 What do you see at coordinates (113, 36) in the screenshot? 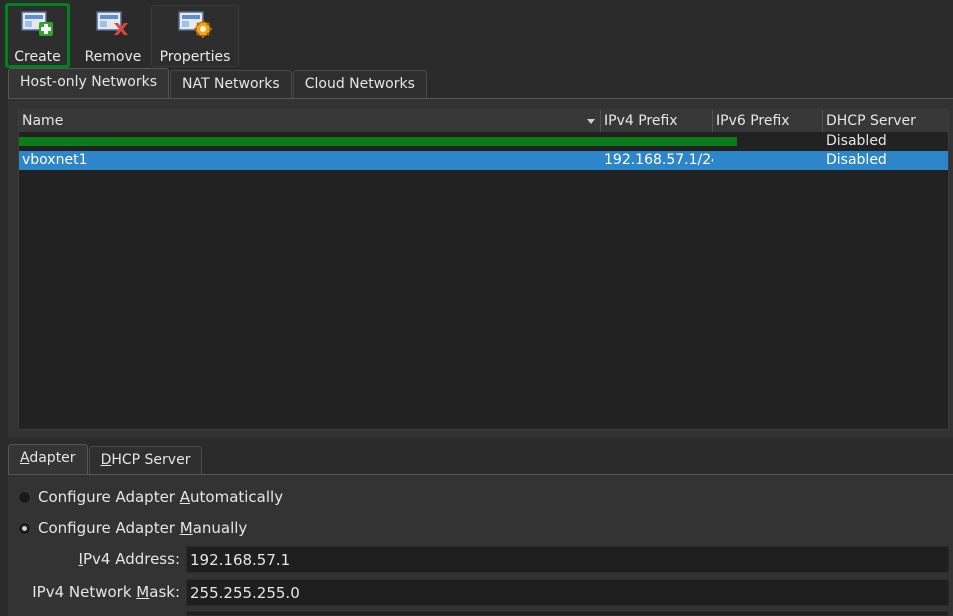
I see `remove-button: Remove` at bounding box center [113, 36].